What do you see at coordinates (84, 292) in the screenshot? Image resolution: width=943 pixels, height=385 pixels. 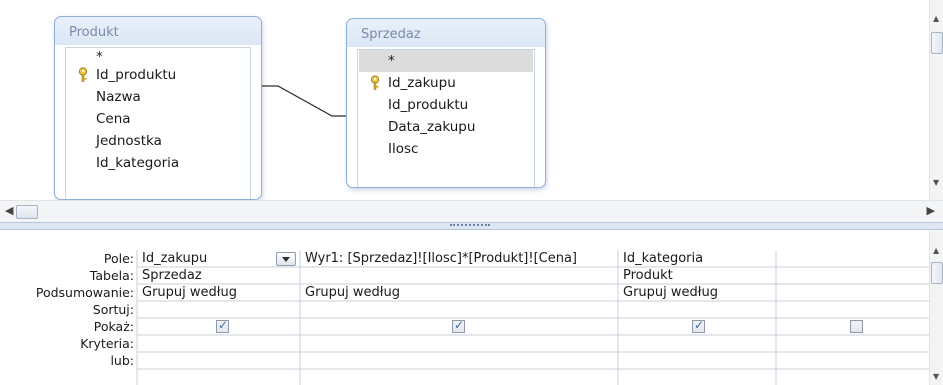 I see `row-label-podsumowanie: Podsumowanie:` at bounding box center [84, 292].